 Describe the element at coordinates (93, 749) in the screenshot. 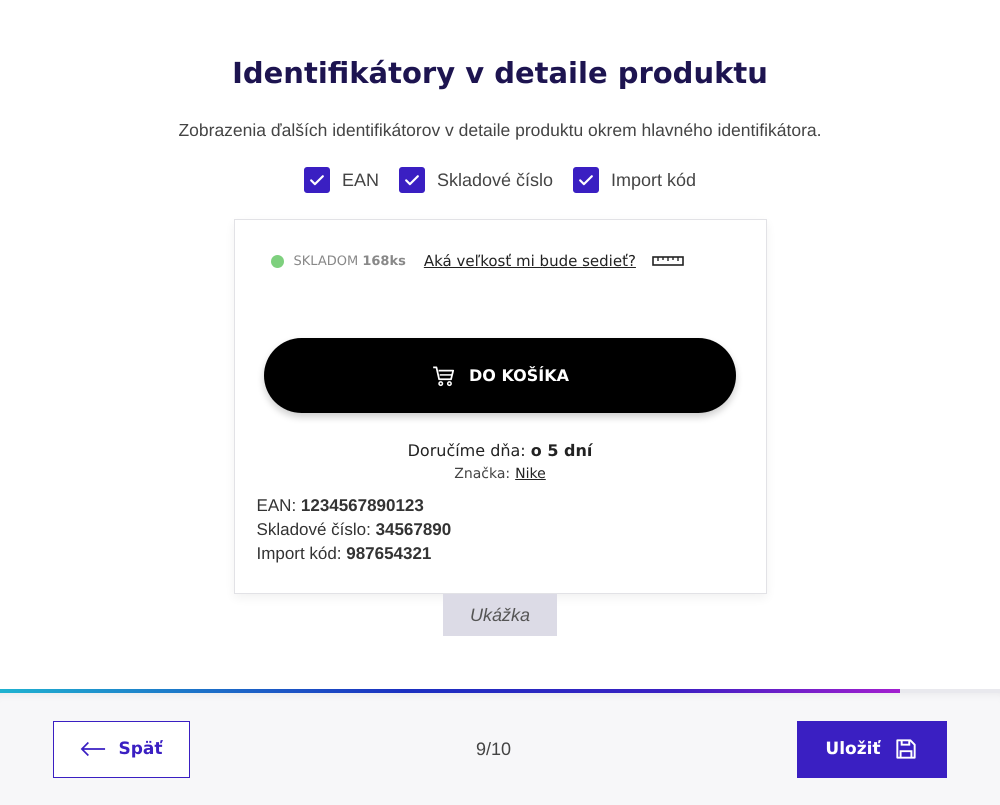

I see `arrow-left-icon` at that location.